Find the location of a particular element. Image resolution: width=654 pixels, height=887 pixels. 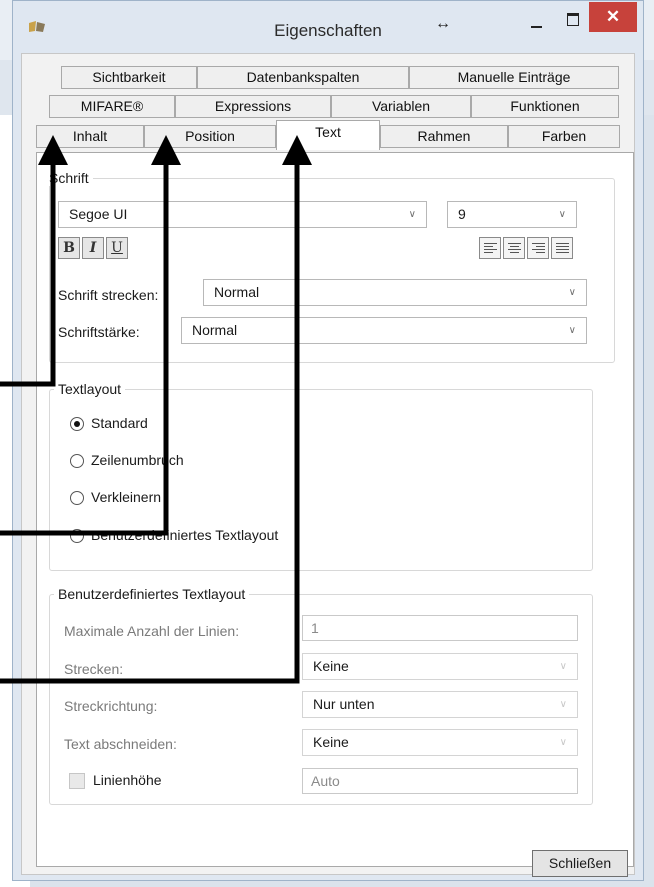

maximize-button is located at coordinates (573, 21).